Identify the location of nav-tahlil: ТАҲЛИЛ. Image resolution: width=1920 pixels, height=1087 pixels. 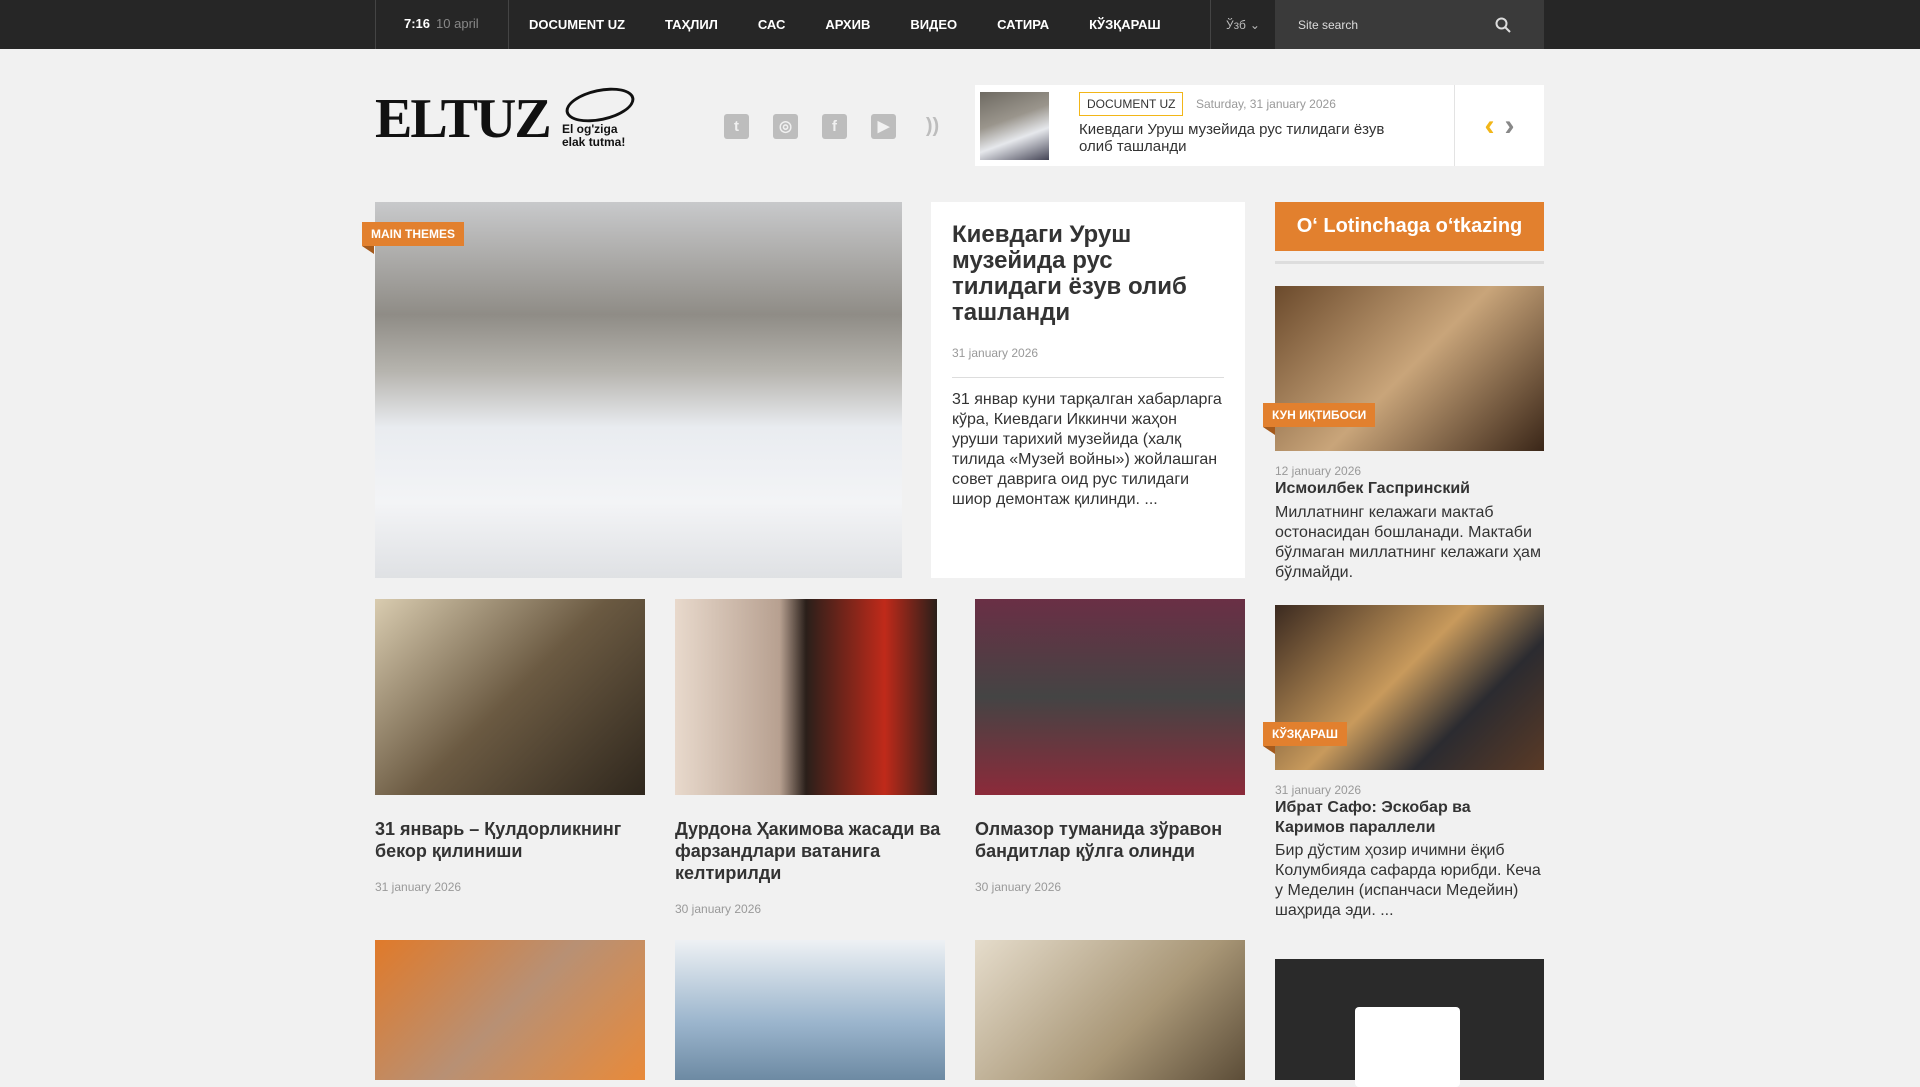
(691, 24).